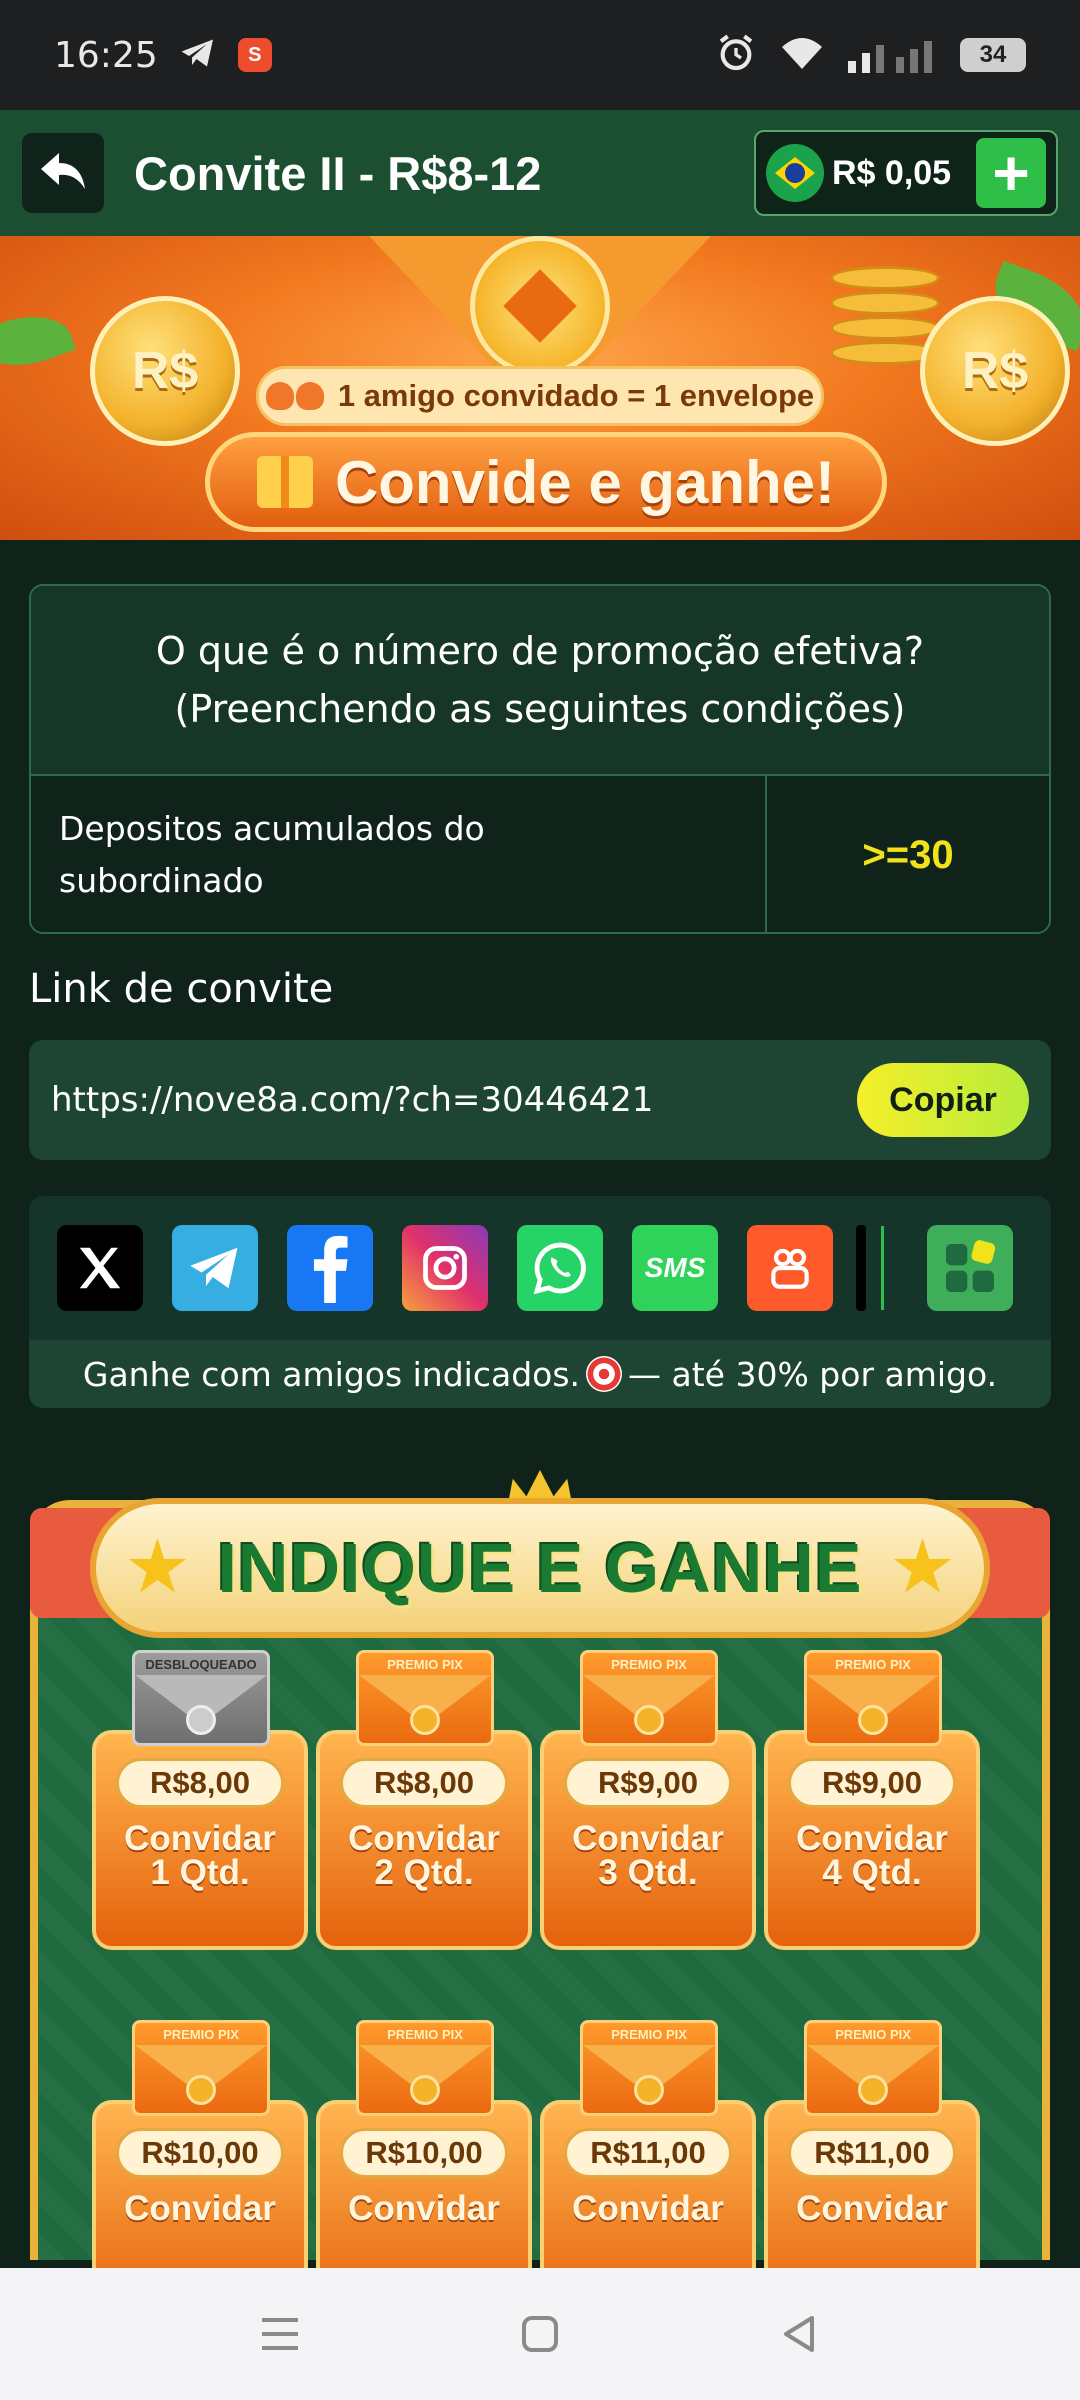  I want to click on rewards-title: INDIQUE E GANHE, so click(540, 1568).